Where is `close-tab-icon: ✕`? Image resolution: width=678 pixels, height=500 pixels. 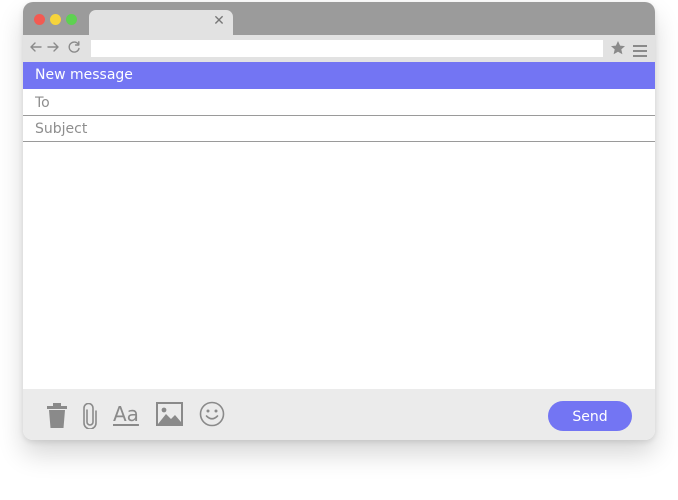 close-tab-icon: ✕ is located at coordinates (219, 21).